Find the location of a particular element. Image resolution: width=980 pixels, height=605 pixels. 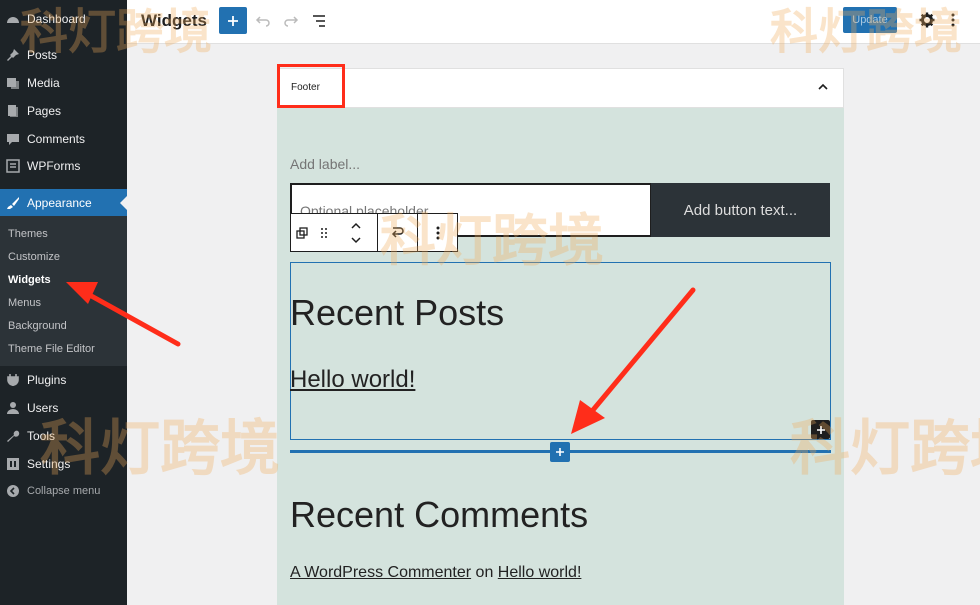

widget-area-header: Footer is located at coordinates (560, 88).